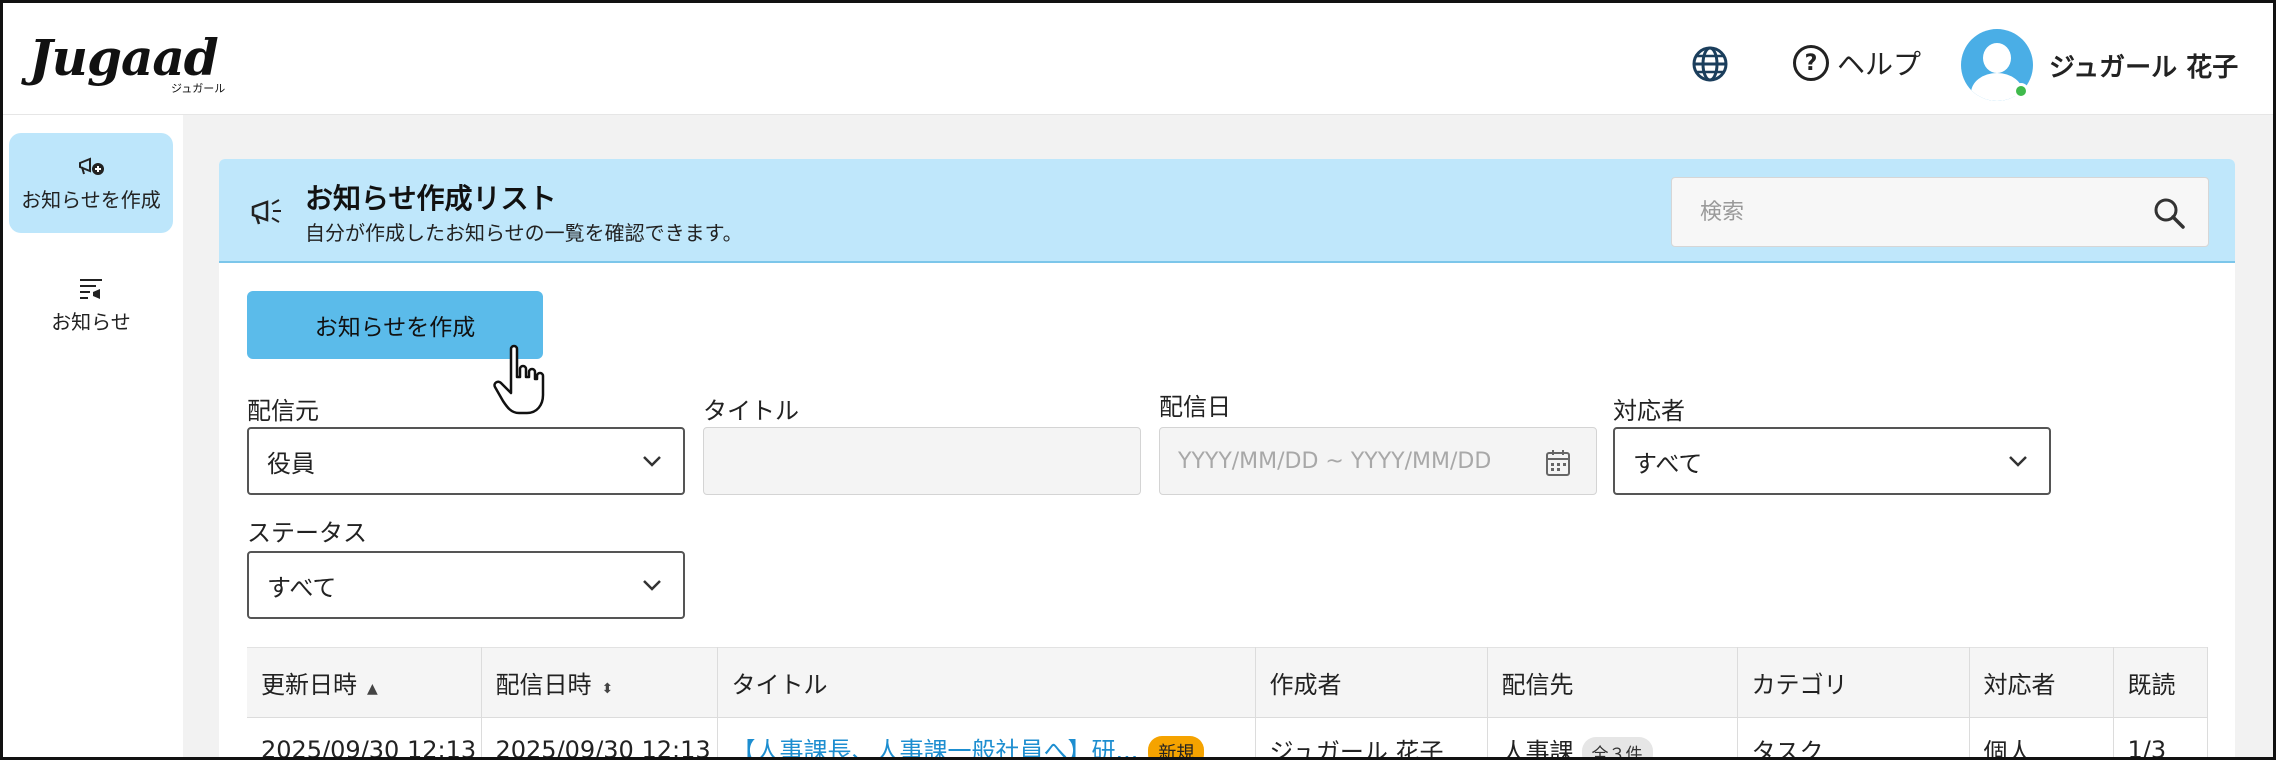 The height and width of the screenshot is (760, 2276). I want to click on title-field, so click(922, 461).